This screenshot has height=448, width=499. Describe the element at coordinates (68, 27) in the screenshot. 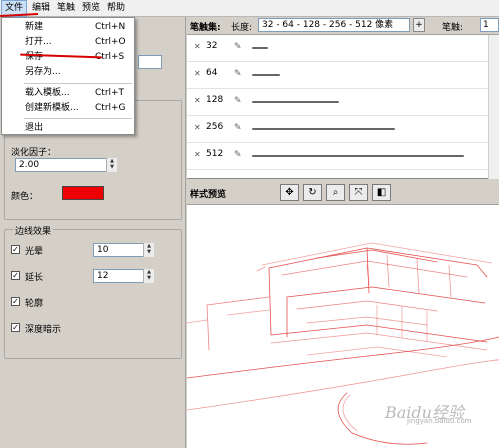

I see `menu-item-new: 新建 Ctrl+N` at that location.